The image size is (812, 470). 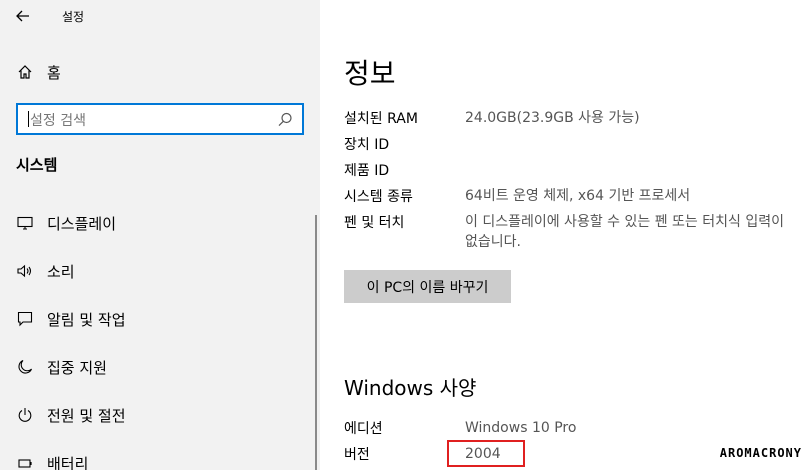 What do you see at coordinates (38, 72) in the screenshot?
I see `sidebar-item-home: 홈` at bounding box center [38, 72].